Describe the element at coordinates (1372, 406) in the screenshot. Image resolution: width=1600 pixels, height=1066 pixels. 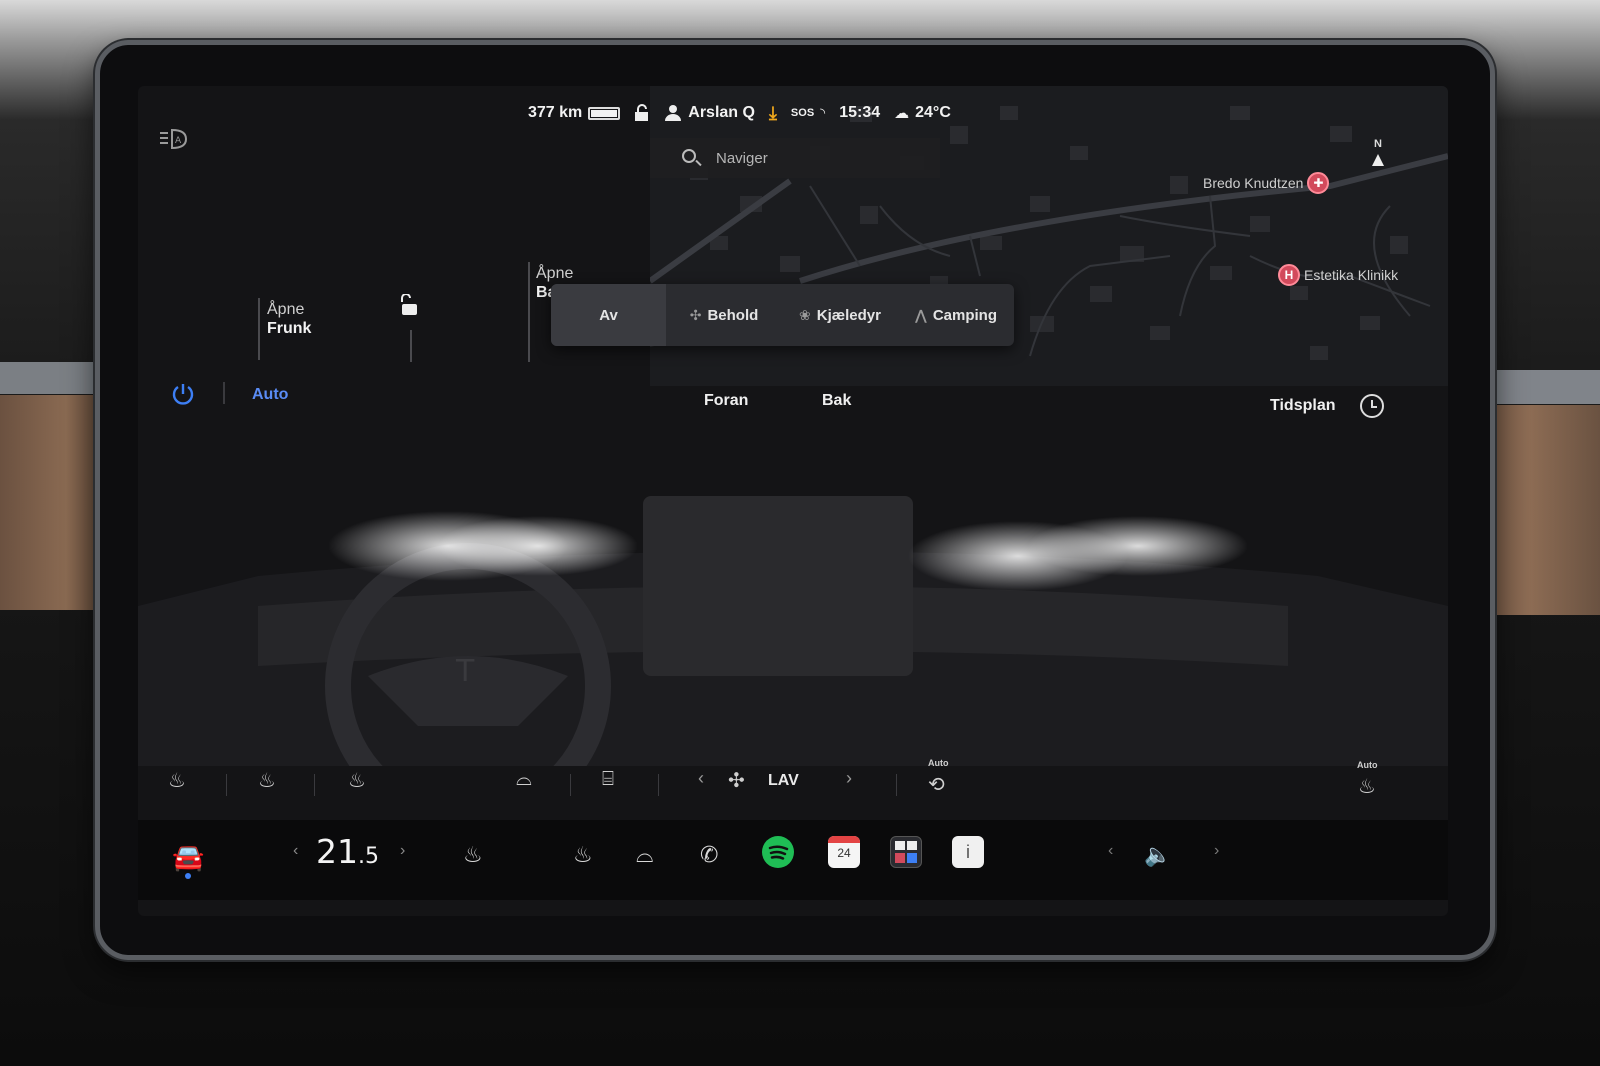
I see `clock-icon` at that location.